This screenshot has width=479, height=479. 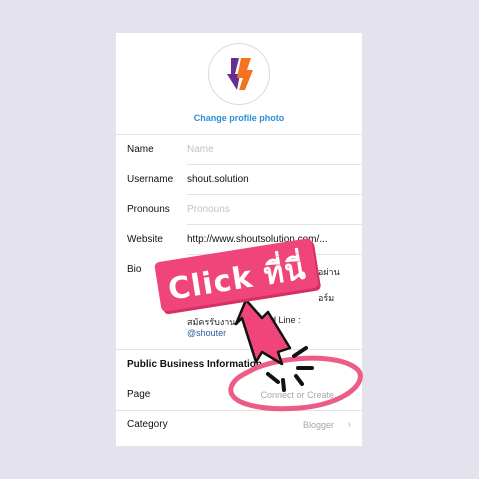 I want to click on highlight-ring, so click(x=295, y=383).